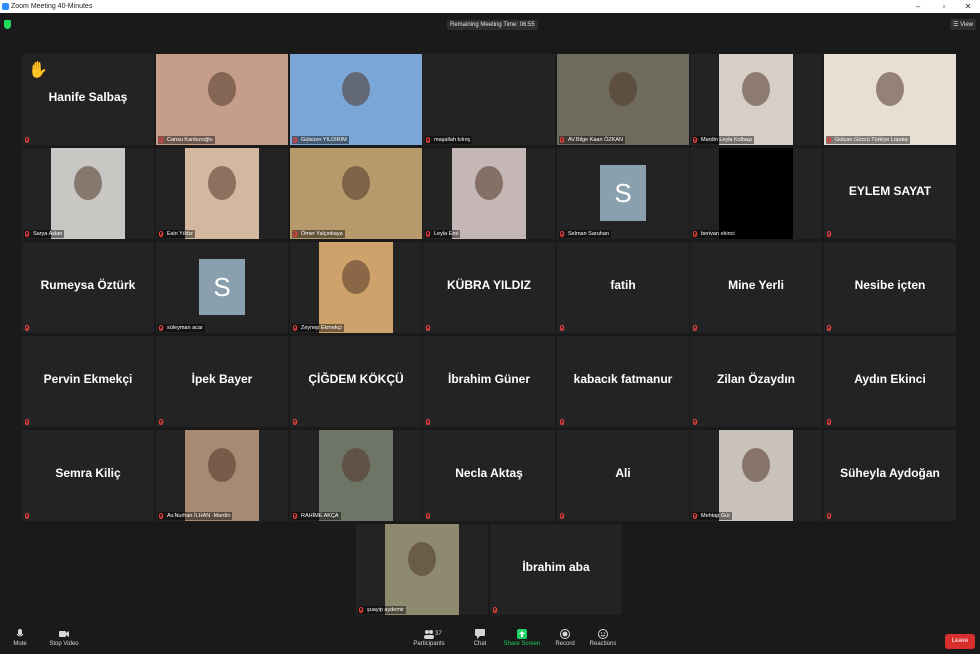  Describe the element at coordinates (623, 285) in the screenshot. I see `participant-display-name: fatih` at that location.